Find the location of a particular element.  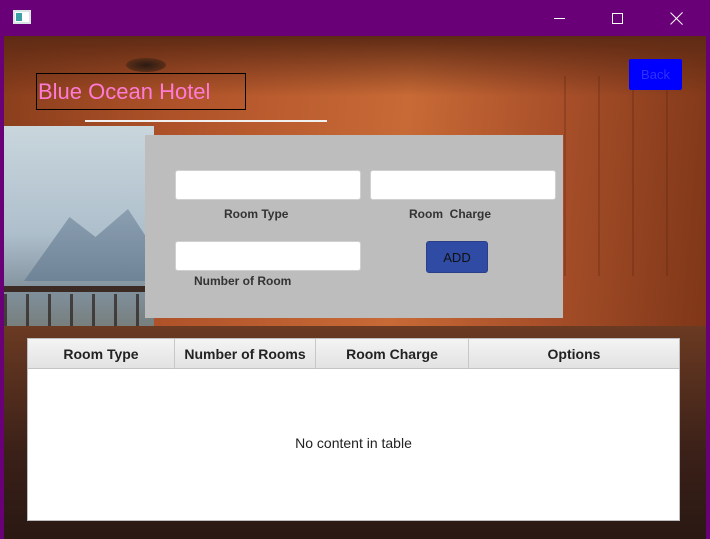

column-header-room-type: Room Type is located at coordinates (101, 354).